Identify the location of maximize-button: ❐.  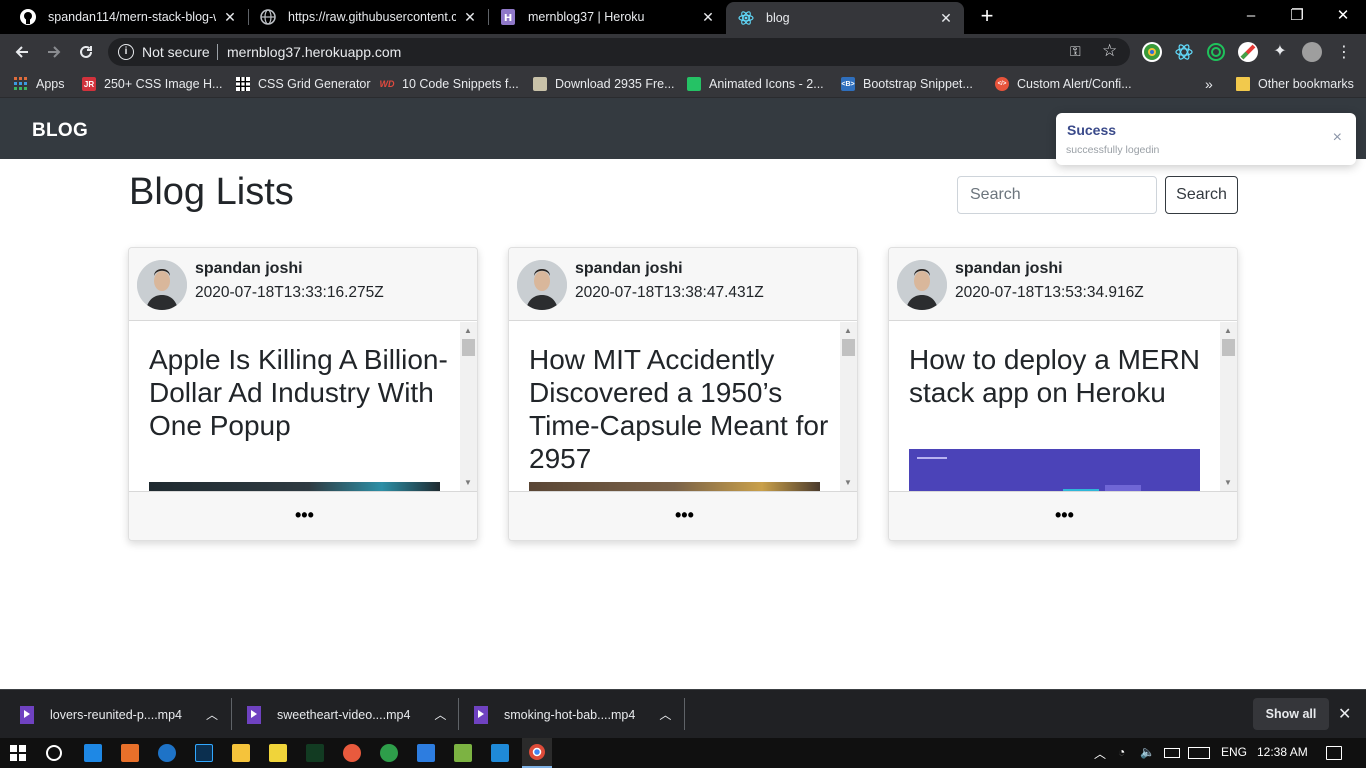
(1297, 15).